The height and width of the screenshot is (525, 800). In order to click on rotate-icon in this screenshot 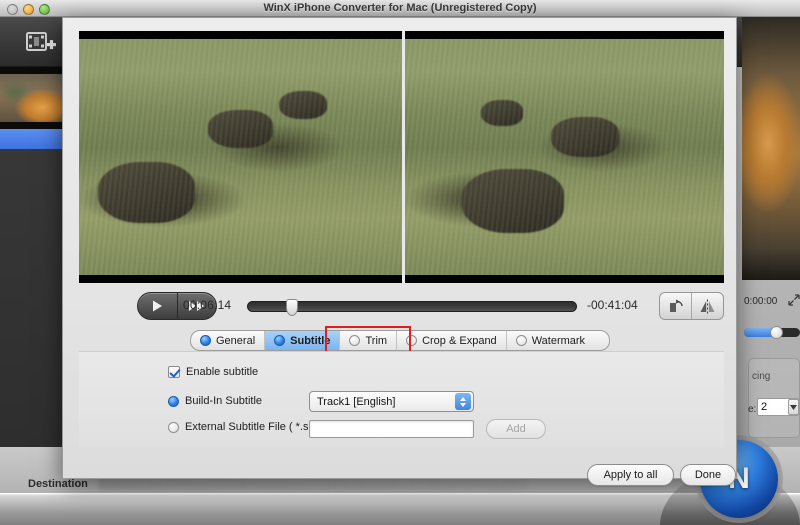, I will do `click(675, 306)`.